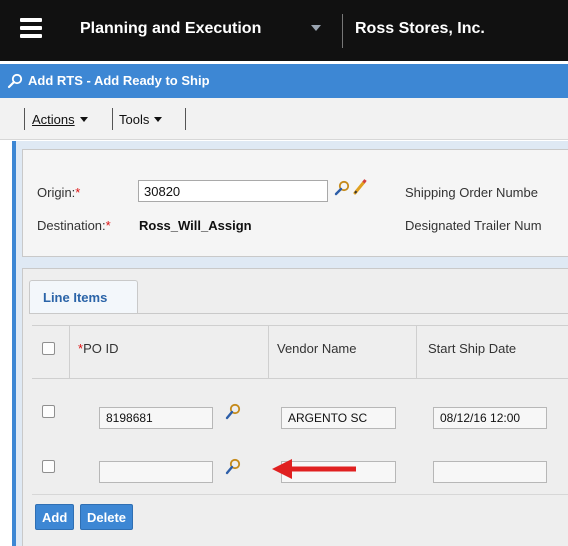  I want to click on column-header-start-ship-date: Start Ship Date, so click(472, 348).